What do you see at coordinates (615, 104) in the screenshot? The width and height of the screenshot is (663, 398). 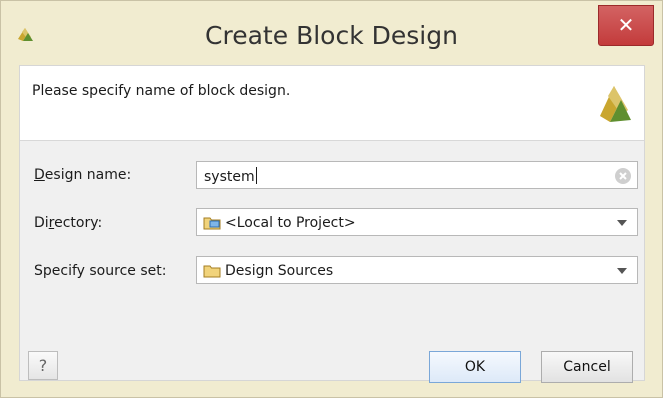 I see `vivado-logo-icon` at bounding box center [615, 104].